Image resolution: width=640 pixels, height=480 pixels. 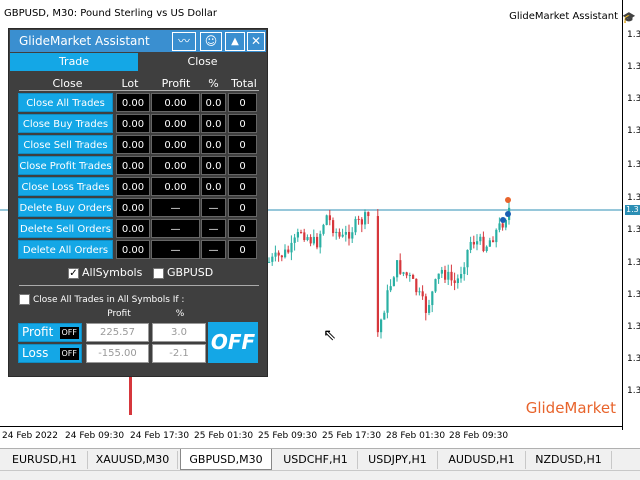 I want to click on percent-cell: —, so click(x=213, y=228).